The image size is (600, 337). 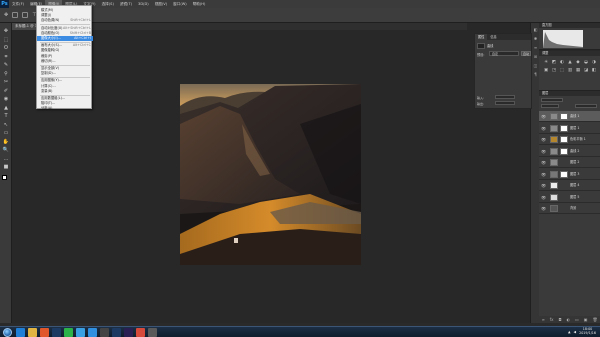 I want to click on history-tool-icon: ▲, so click(x=6, y=108).